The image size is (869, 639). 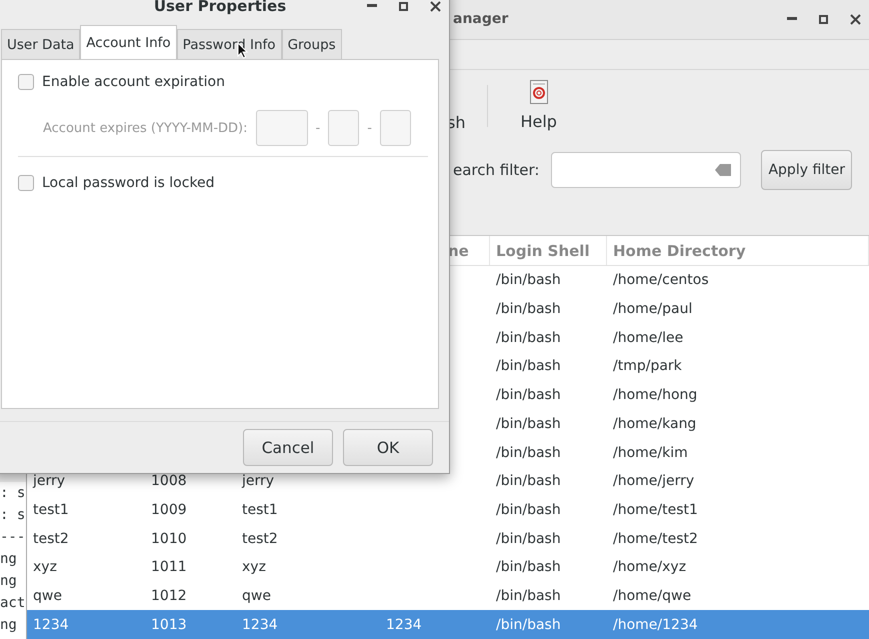 I want to click on window-title: anager, so click(x=481, y=19).